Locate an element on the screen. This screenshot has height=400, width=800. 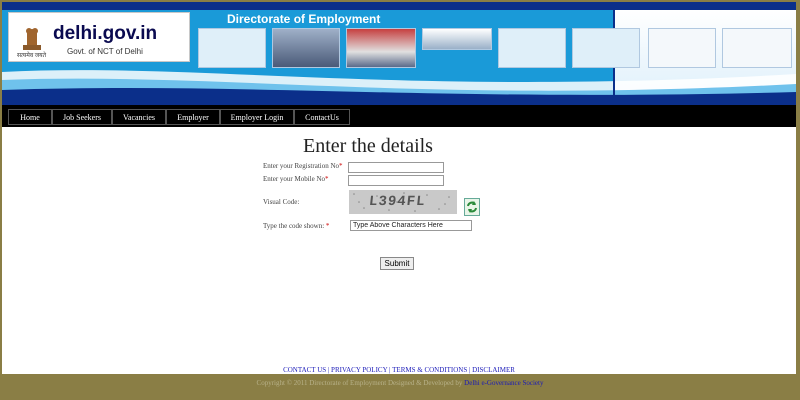
mobile-label: Enter your Mobile No* is located at coordinates (296, 179).